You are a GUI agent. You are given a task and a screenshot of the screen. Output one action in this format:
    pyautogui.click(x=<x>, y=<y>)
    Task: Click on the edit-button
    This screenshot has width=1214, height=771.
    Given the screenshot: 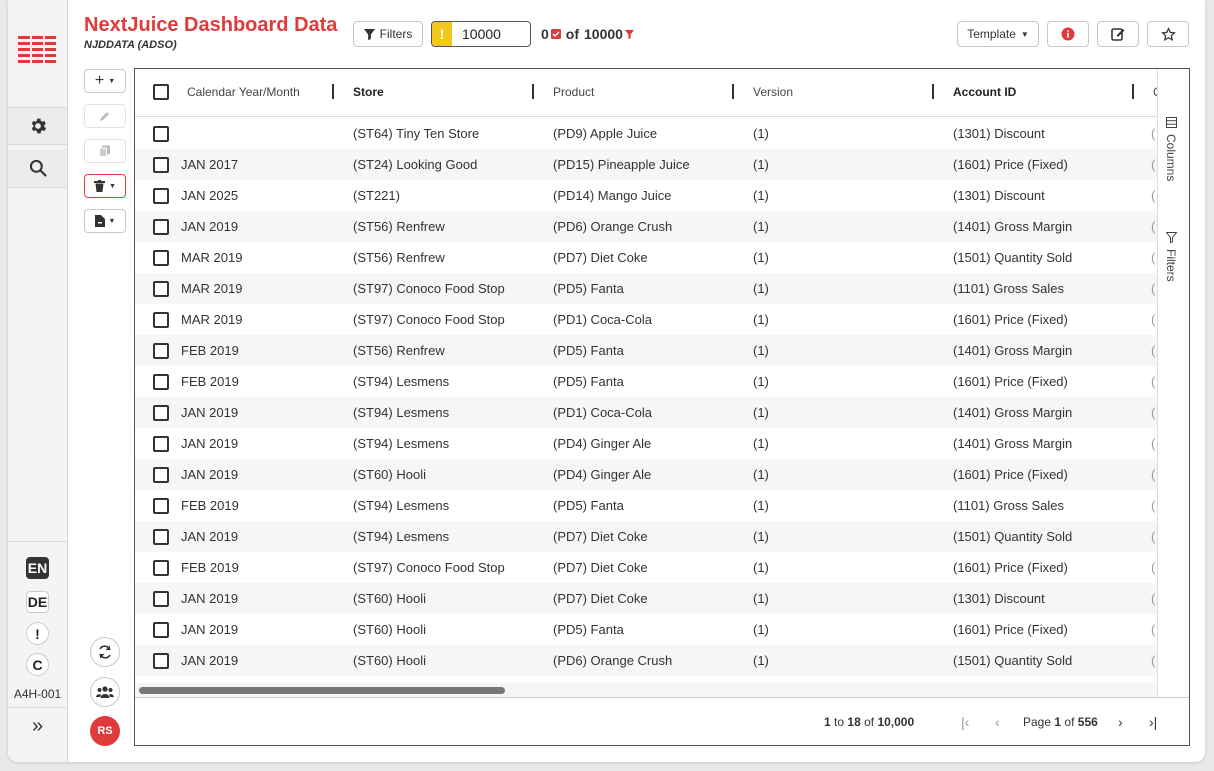 What is the action you would take?
    pyautogui.click(x=1118, y=34)
    